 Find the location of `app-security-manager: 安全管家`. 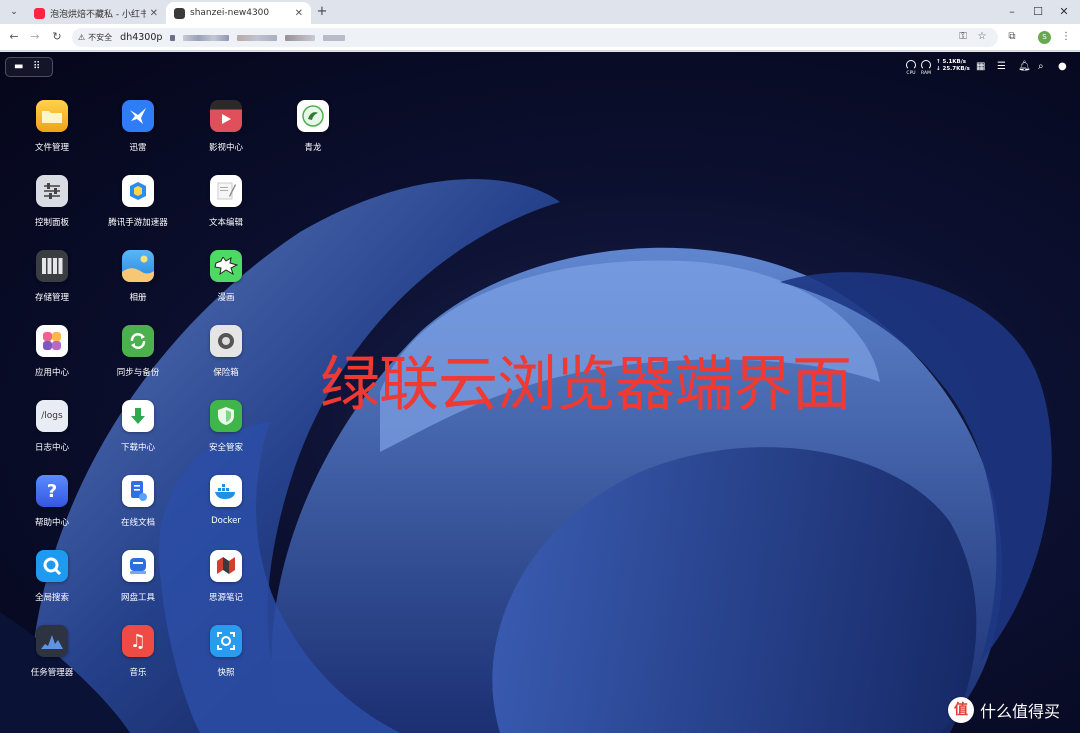

app-security-manager: 安全管家 is located at coordinates (226, 426).